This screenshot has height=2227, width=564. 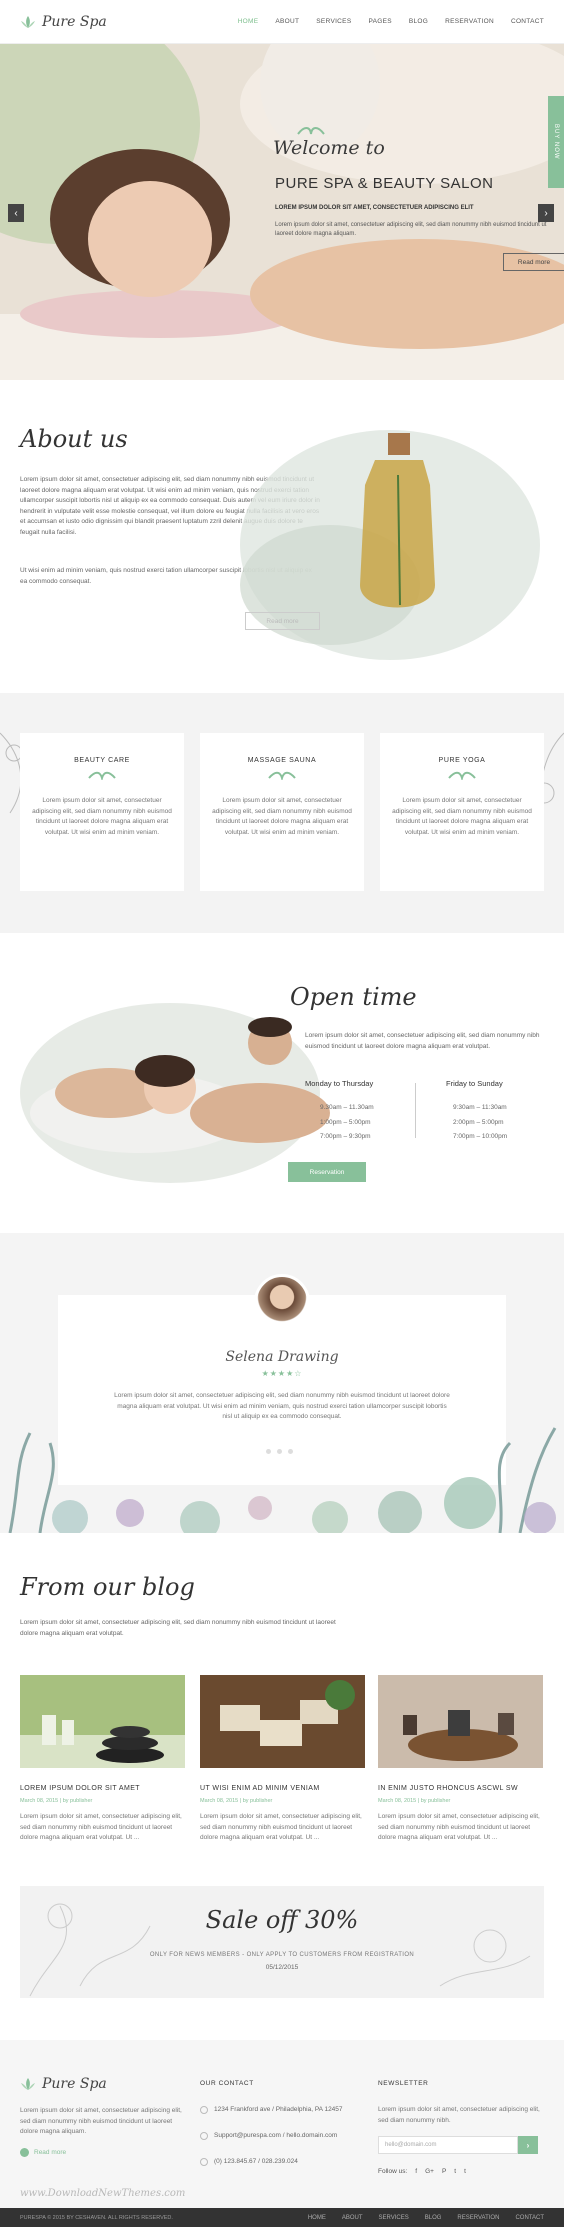 I want to click on newsletter-form: hello@domain.com ›, so click(x=458, y=2145).